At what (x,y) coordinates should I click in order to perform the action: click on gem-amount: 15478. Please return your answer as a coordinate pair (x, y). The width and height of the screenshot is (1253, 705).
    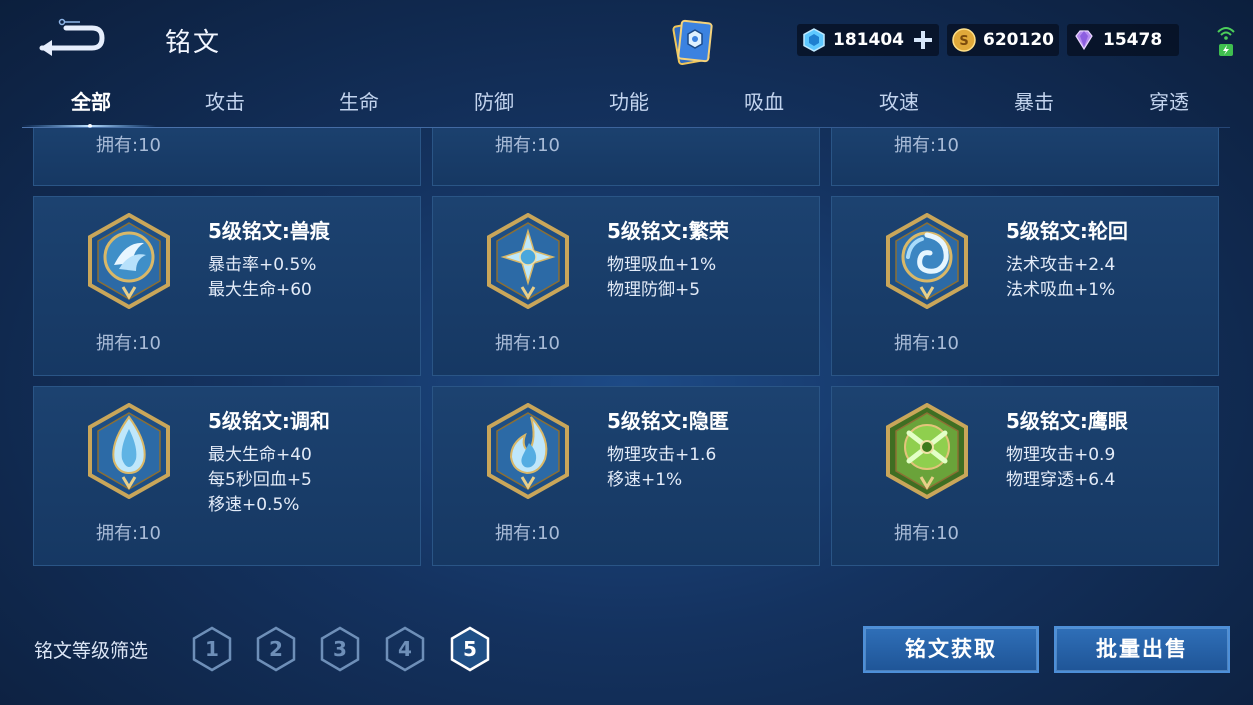
    Looking at the image, I should click on (1133, 40).